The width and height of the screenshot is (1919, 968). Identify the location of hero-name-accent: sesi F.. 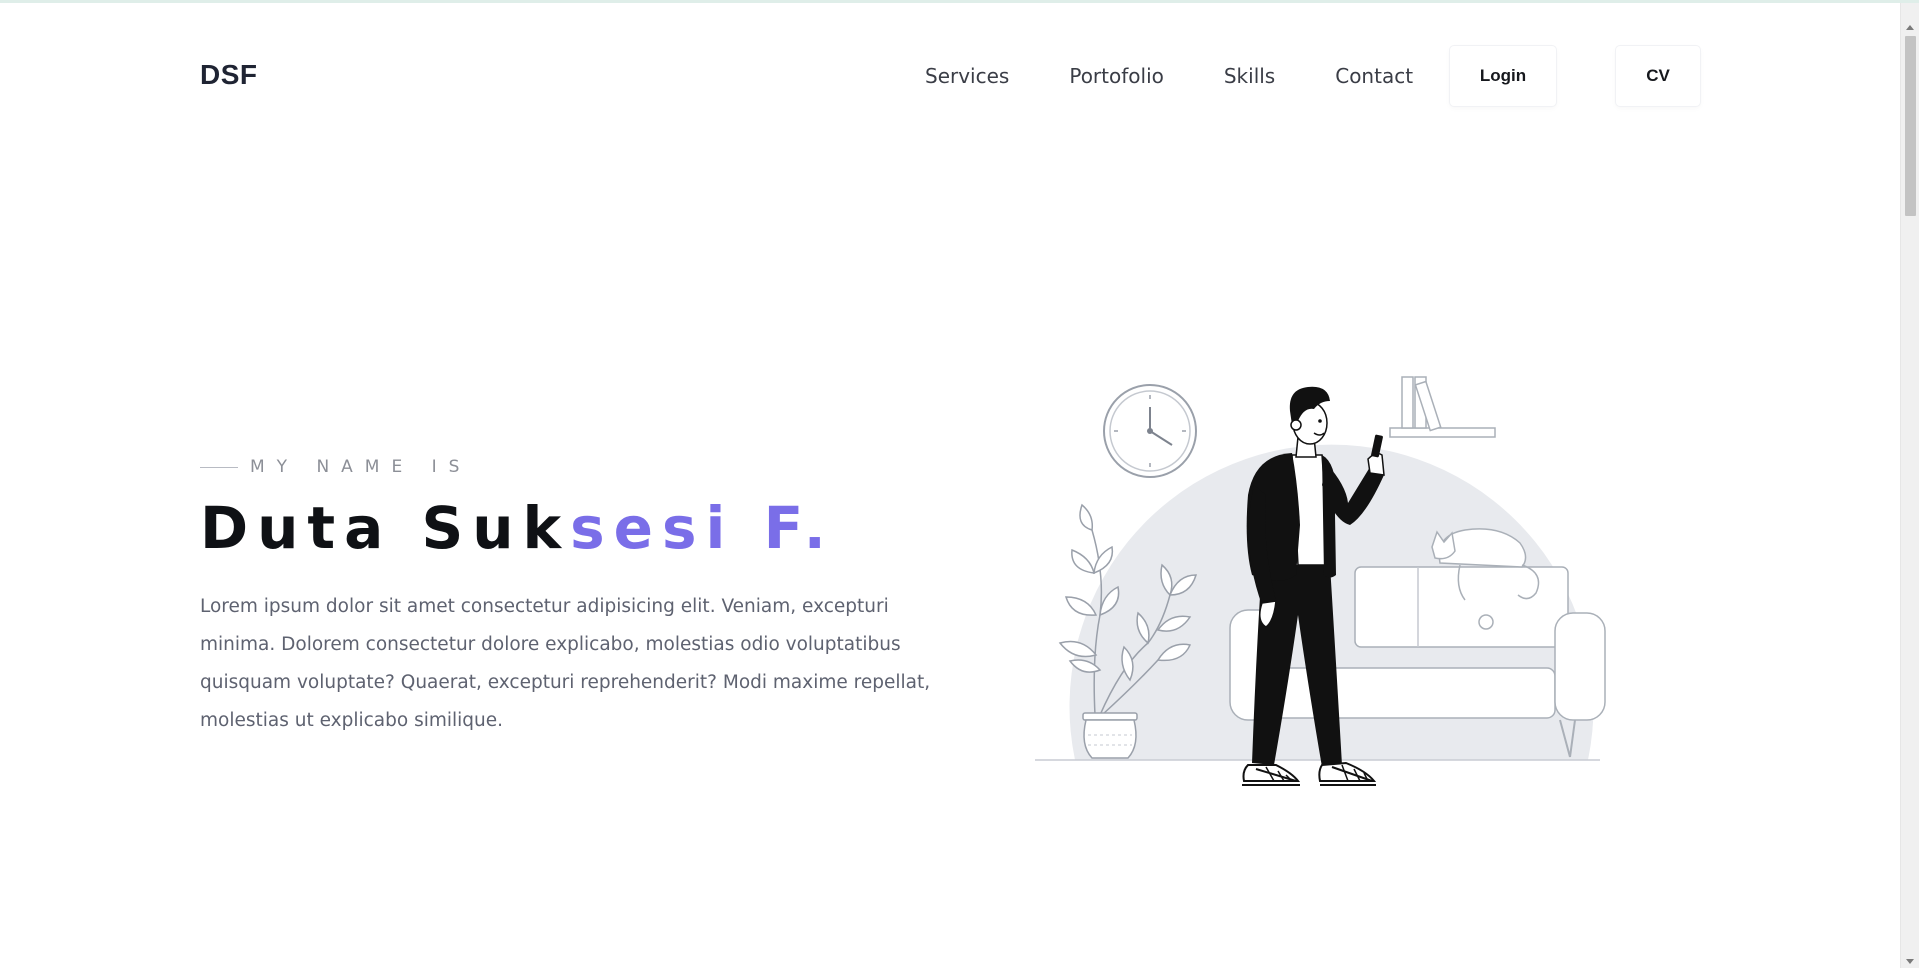
(702, 528).